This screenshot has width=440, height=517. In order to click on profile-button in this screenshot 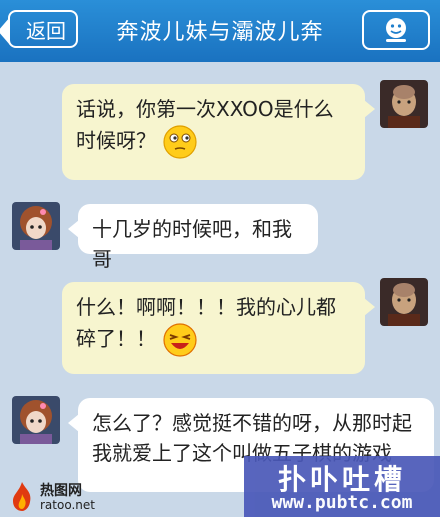, I will do `click(396, 30)`.